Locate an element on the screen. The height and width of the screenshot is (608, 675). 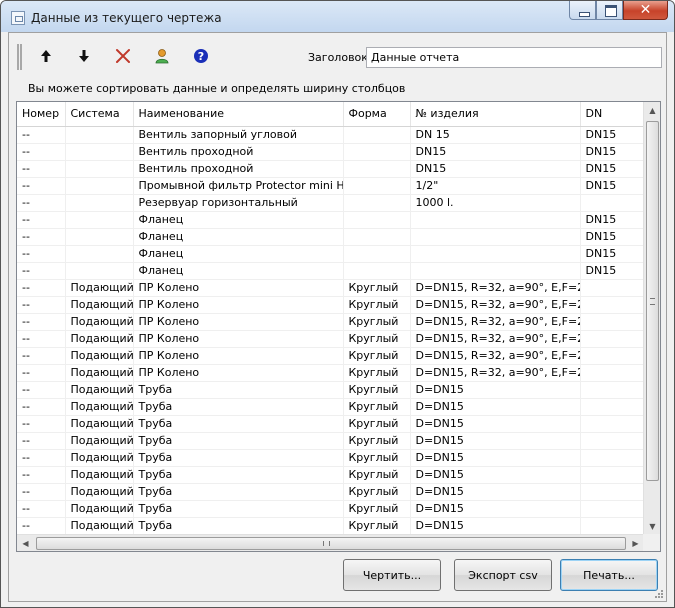
move-down-button is located at coordinates (84, 56).